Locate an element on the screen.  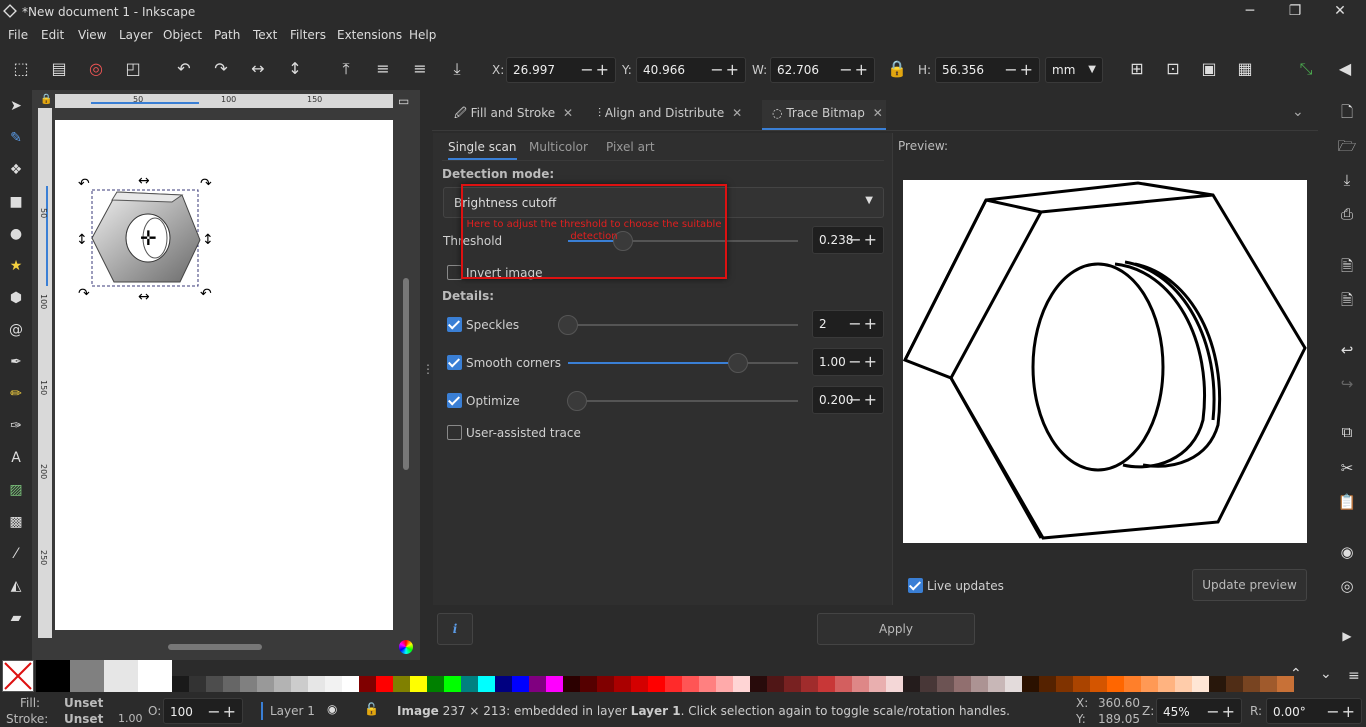
fill-value: Unset is located at coordinates (83, 703).